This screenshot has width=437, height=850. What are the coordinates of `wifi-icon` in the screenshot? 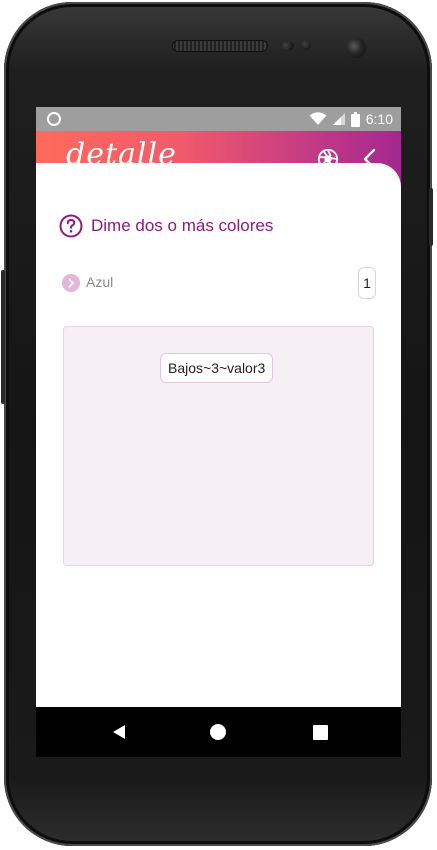 It's located at (318, 118).